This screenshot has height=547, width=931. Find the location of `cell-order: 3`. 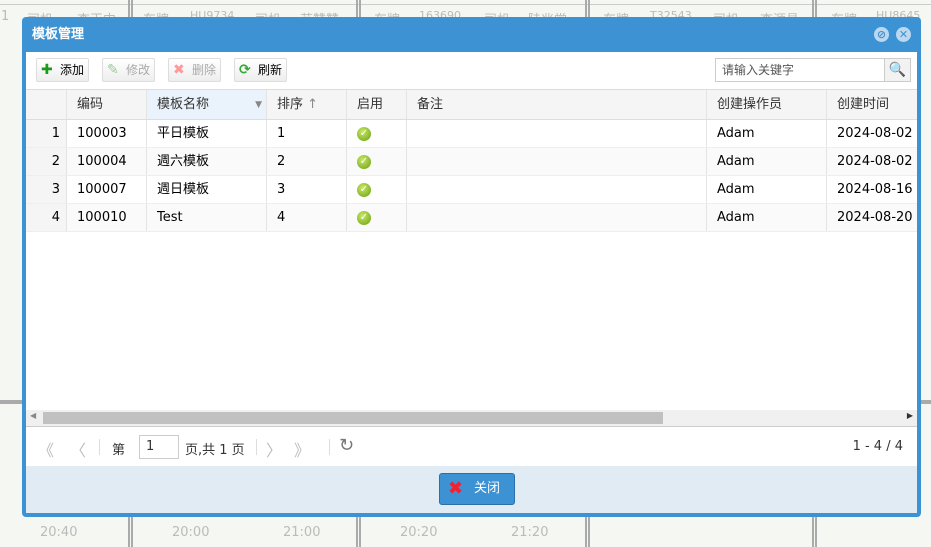

cell-order: 3 is located at coordinates (307, 189).